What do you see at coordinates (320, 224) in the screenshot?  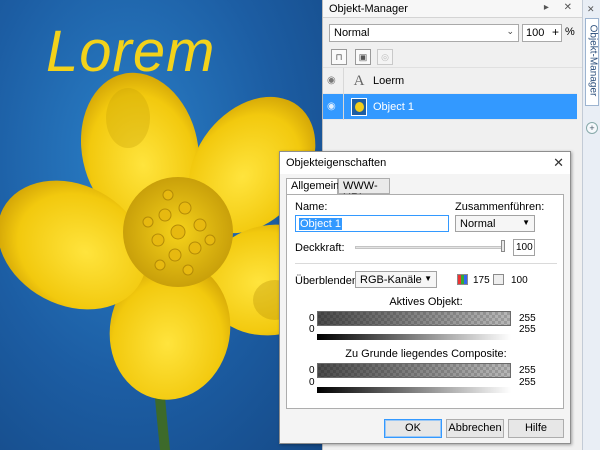 I see `name-value: Object 1` at bounding box center [320, 224].